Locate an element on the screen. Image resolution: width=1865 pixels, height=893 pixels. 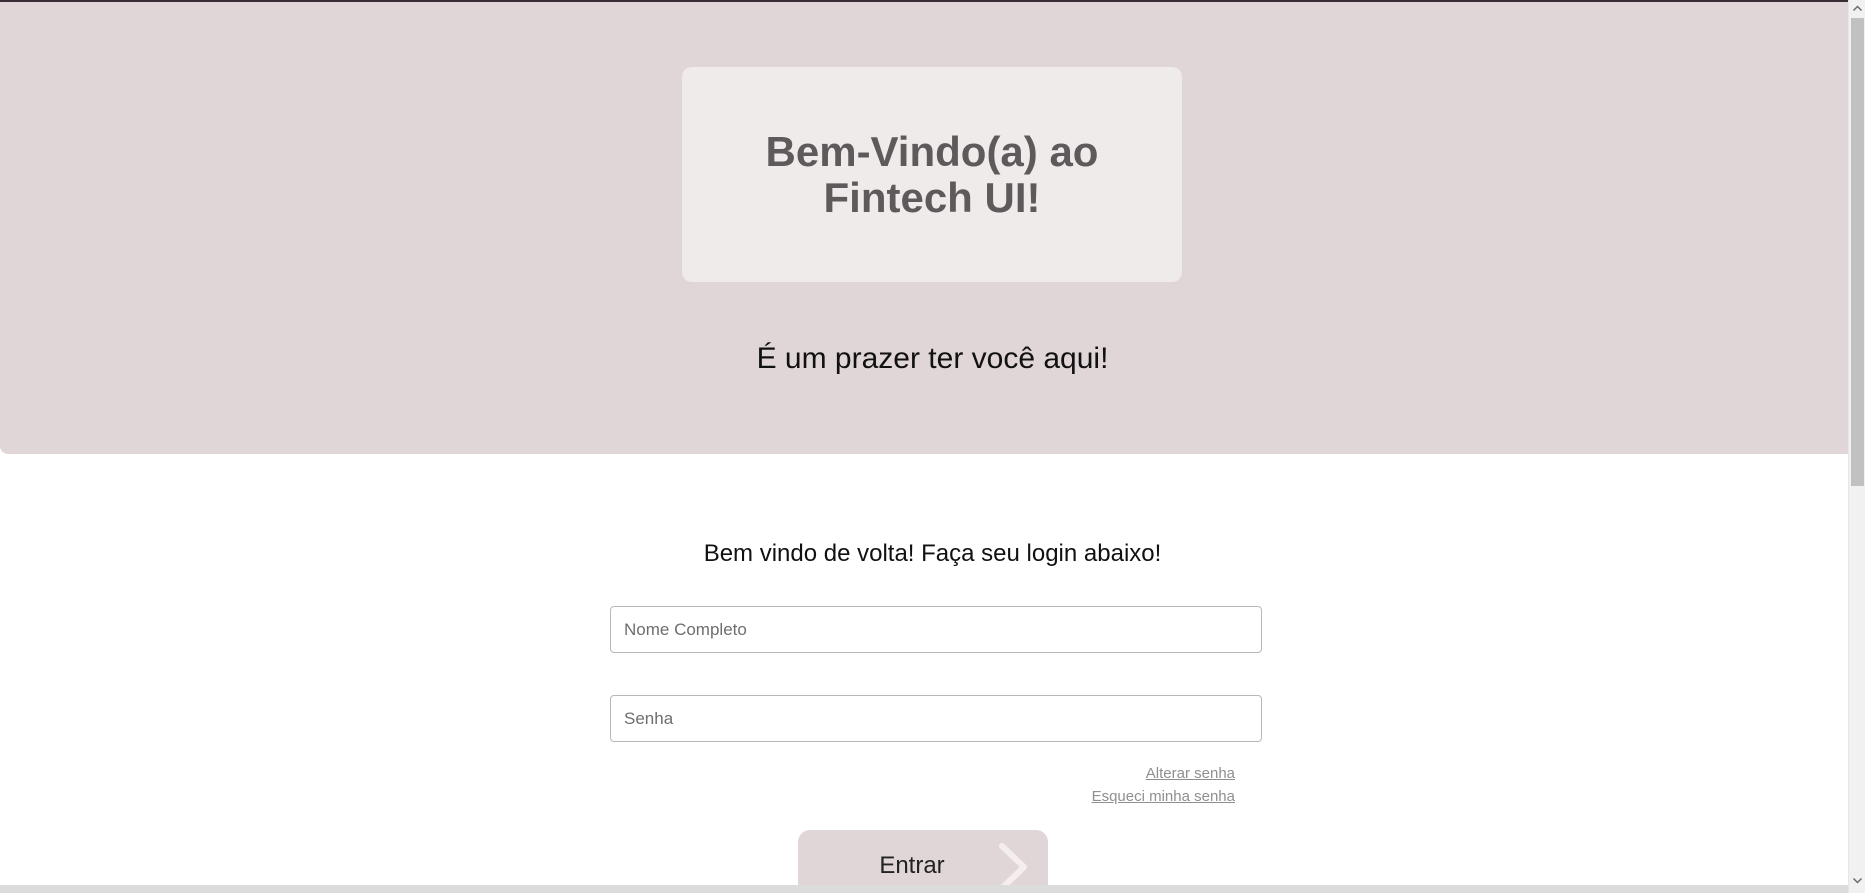
welcome-card: Bem-Vindo(a) ao Fintech UI! is located at coordinates (932, 174).